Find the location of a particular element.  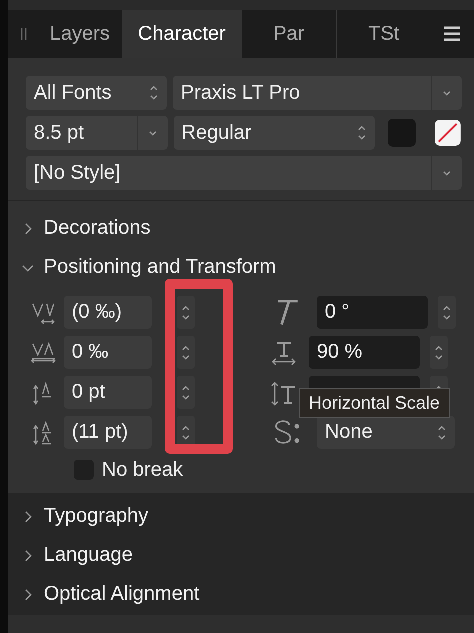

checkbox-label: No break is located at coordinates (143, 470).